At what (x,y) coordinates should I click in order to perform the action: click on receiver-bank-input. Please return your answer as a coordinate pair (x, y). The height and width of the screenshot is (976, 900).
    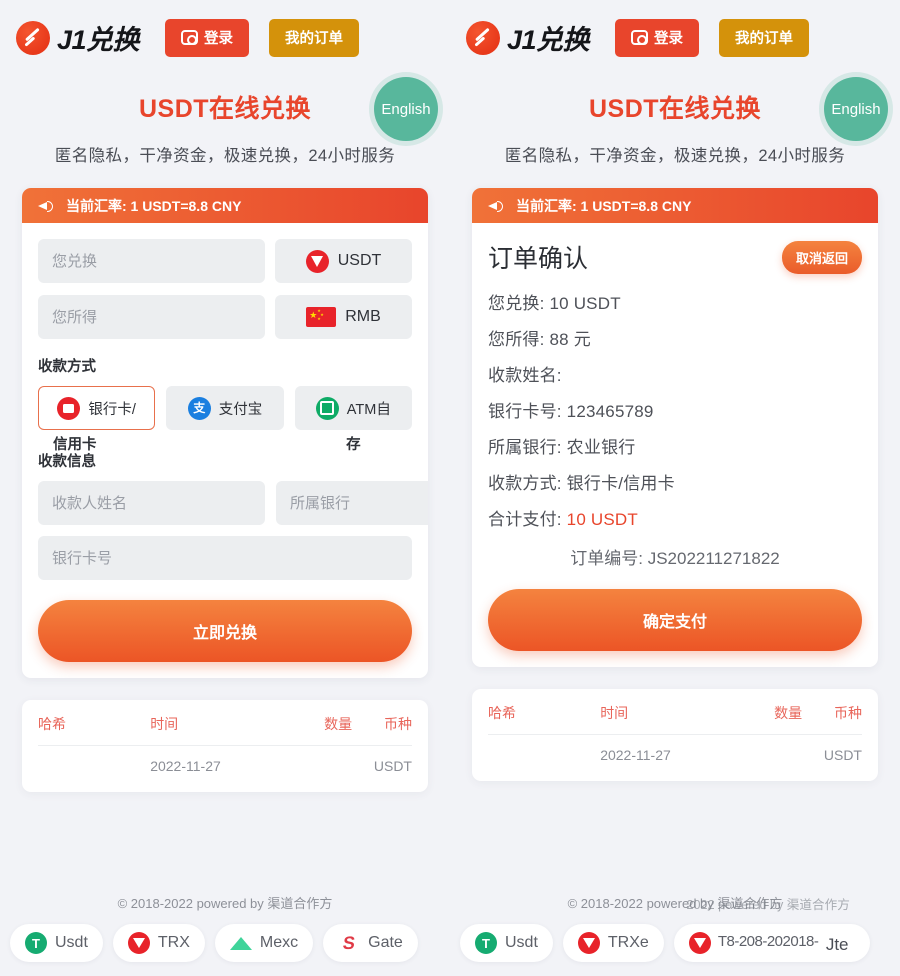
    Looking at the image, I should click on (352, 503).